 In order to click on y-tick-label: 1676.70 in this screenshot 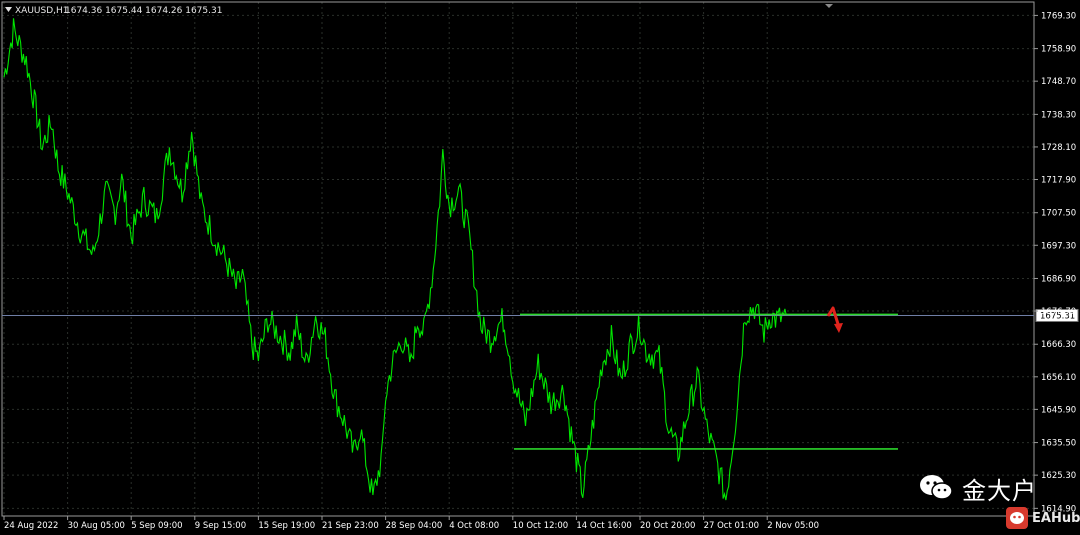, I will do `click(1058, 312)`.